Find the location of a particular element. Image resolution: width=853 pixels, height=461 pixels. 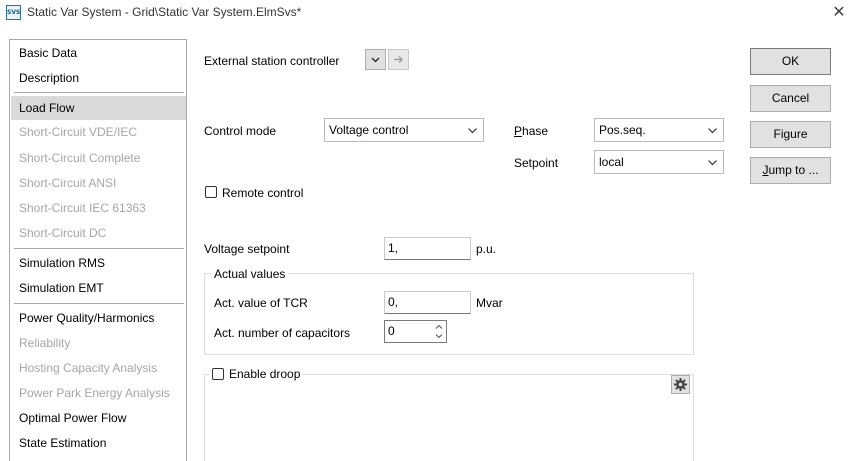

ok-button: OK is located at coordinates (790, 61).